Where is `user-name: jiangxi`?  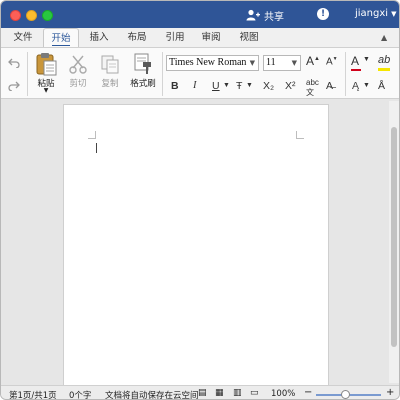
user-name: jiangxi is located at coordinates (372, 13).